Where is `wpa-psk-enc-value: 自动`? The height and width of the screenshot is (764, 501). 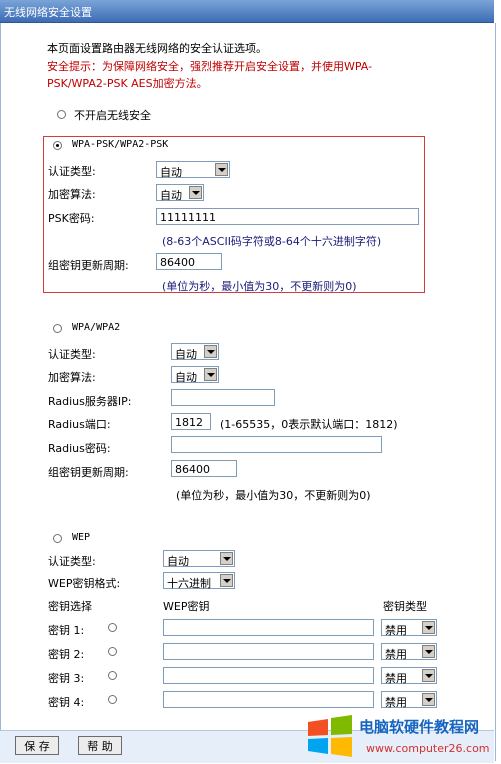 wpa-psk-enc-value: 自动 is located at coordinates (171, 195).